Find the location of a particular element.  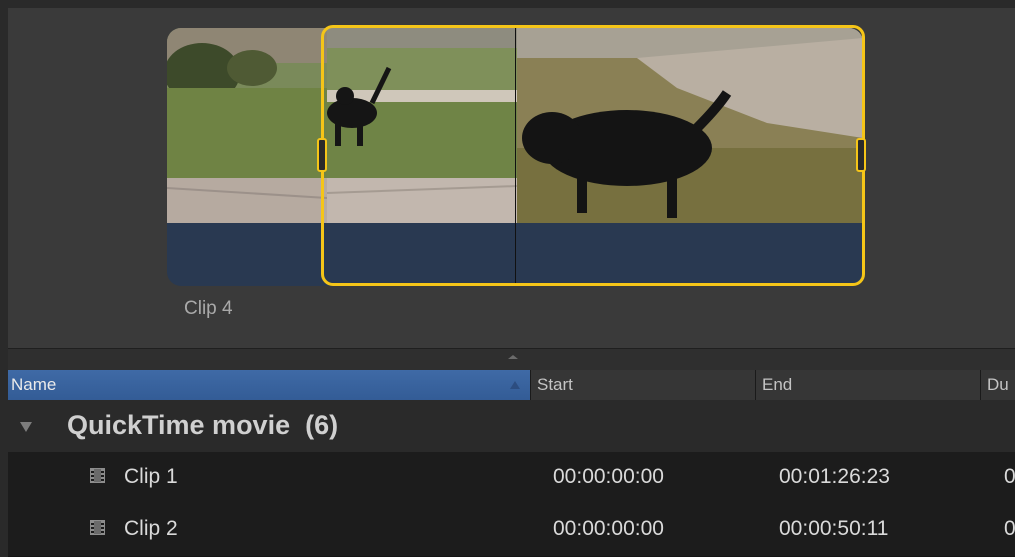

sort-ascending-icon is located at coordinates (515, 385).